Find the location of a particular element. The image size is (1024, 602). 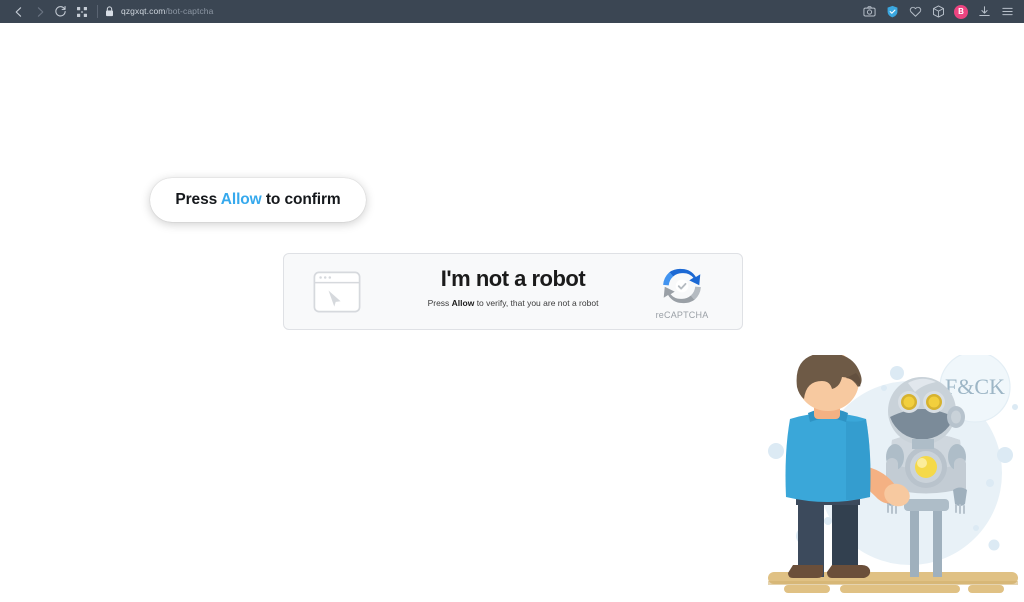

camera-icon is located at coordinates (869, 12).